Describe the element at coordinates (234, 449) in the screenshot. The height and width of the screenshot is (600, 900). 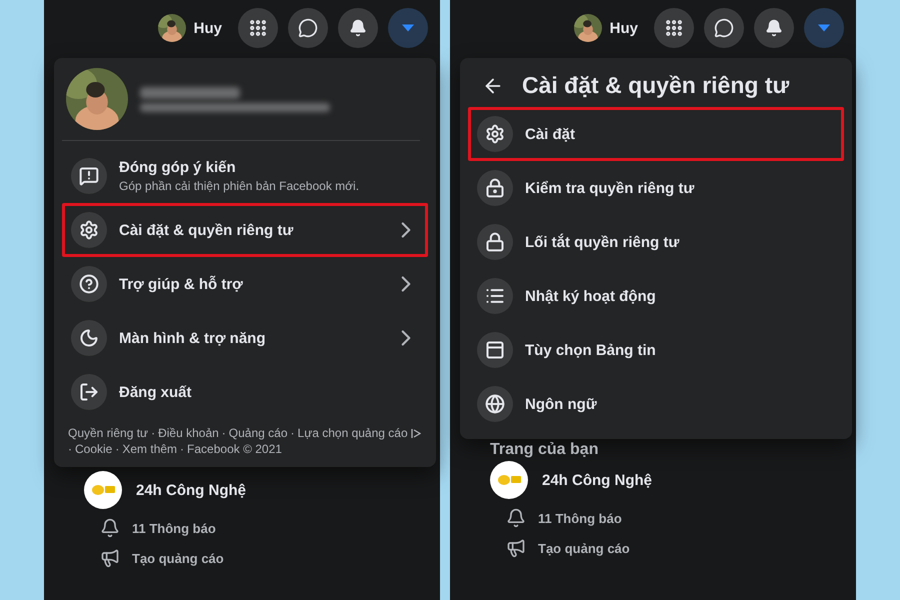
I see `footer-link: Facebook © 2021` at that location.